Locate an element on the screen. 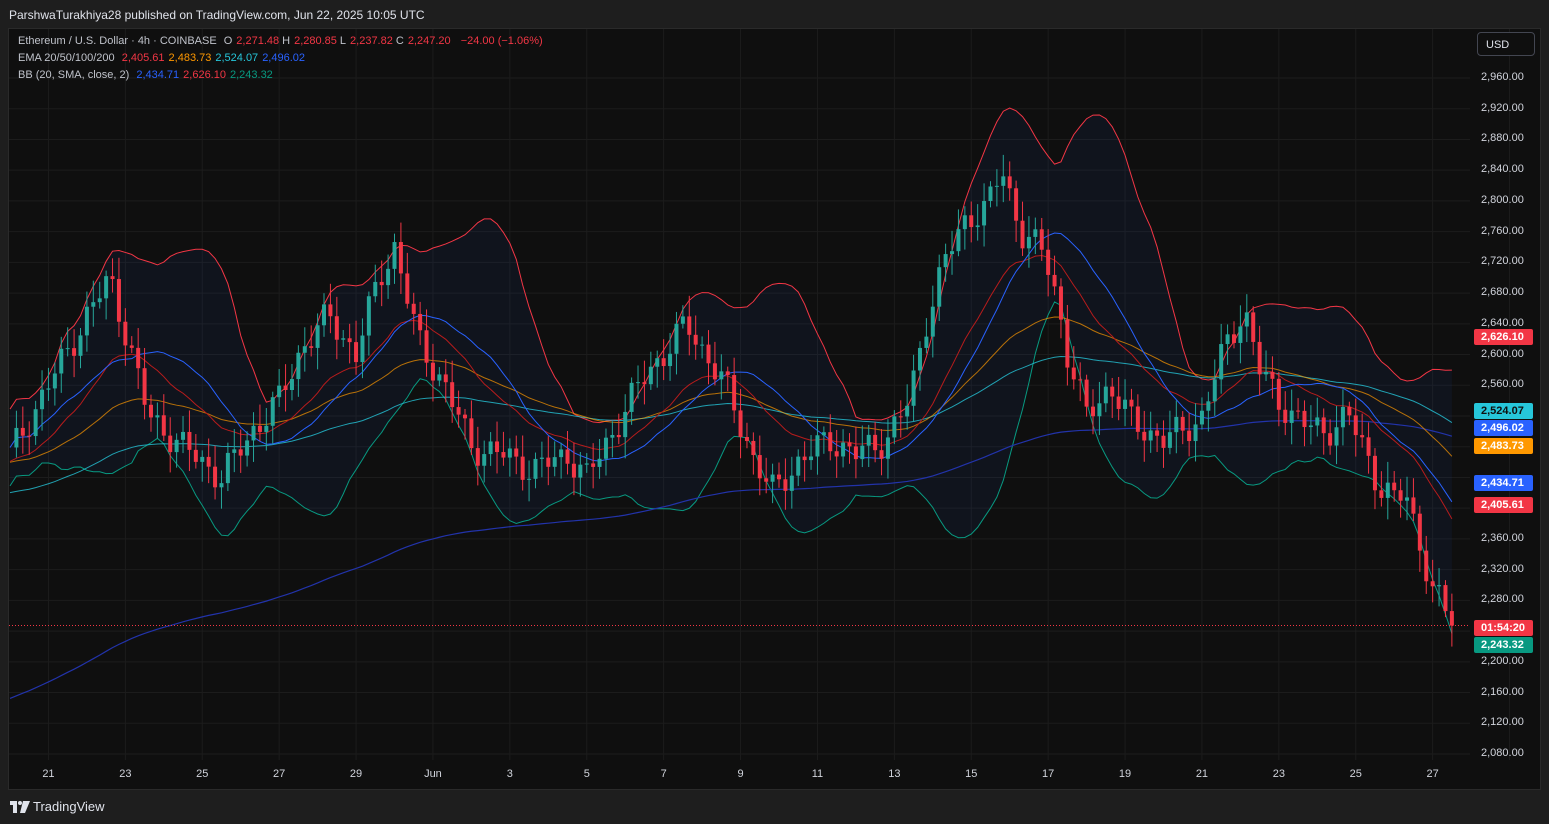  price-tick-label: 2,680.00 is located at coordinates (1502, 292).